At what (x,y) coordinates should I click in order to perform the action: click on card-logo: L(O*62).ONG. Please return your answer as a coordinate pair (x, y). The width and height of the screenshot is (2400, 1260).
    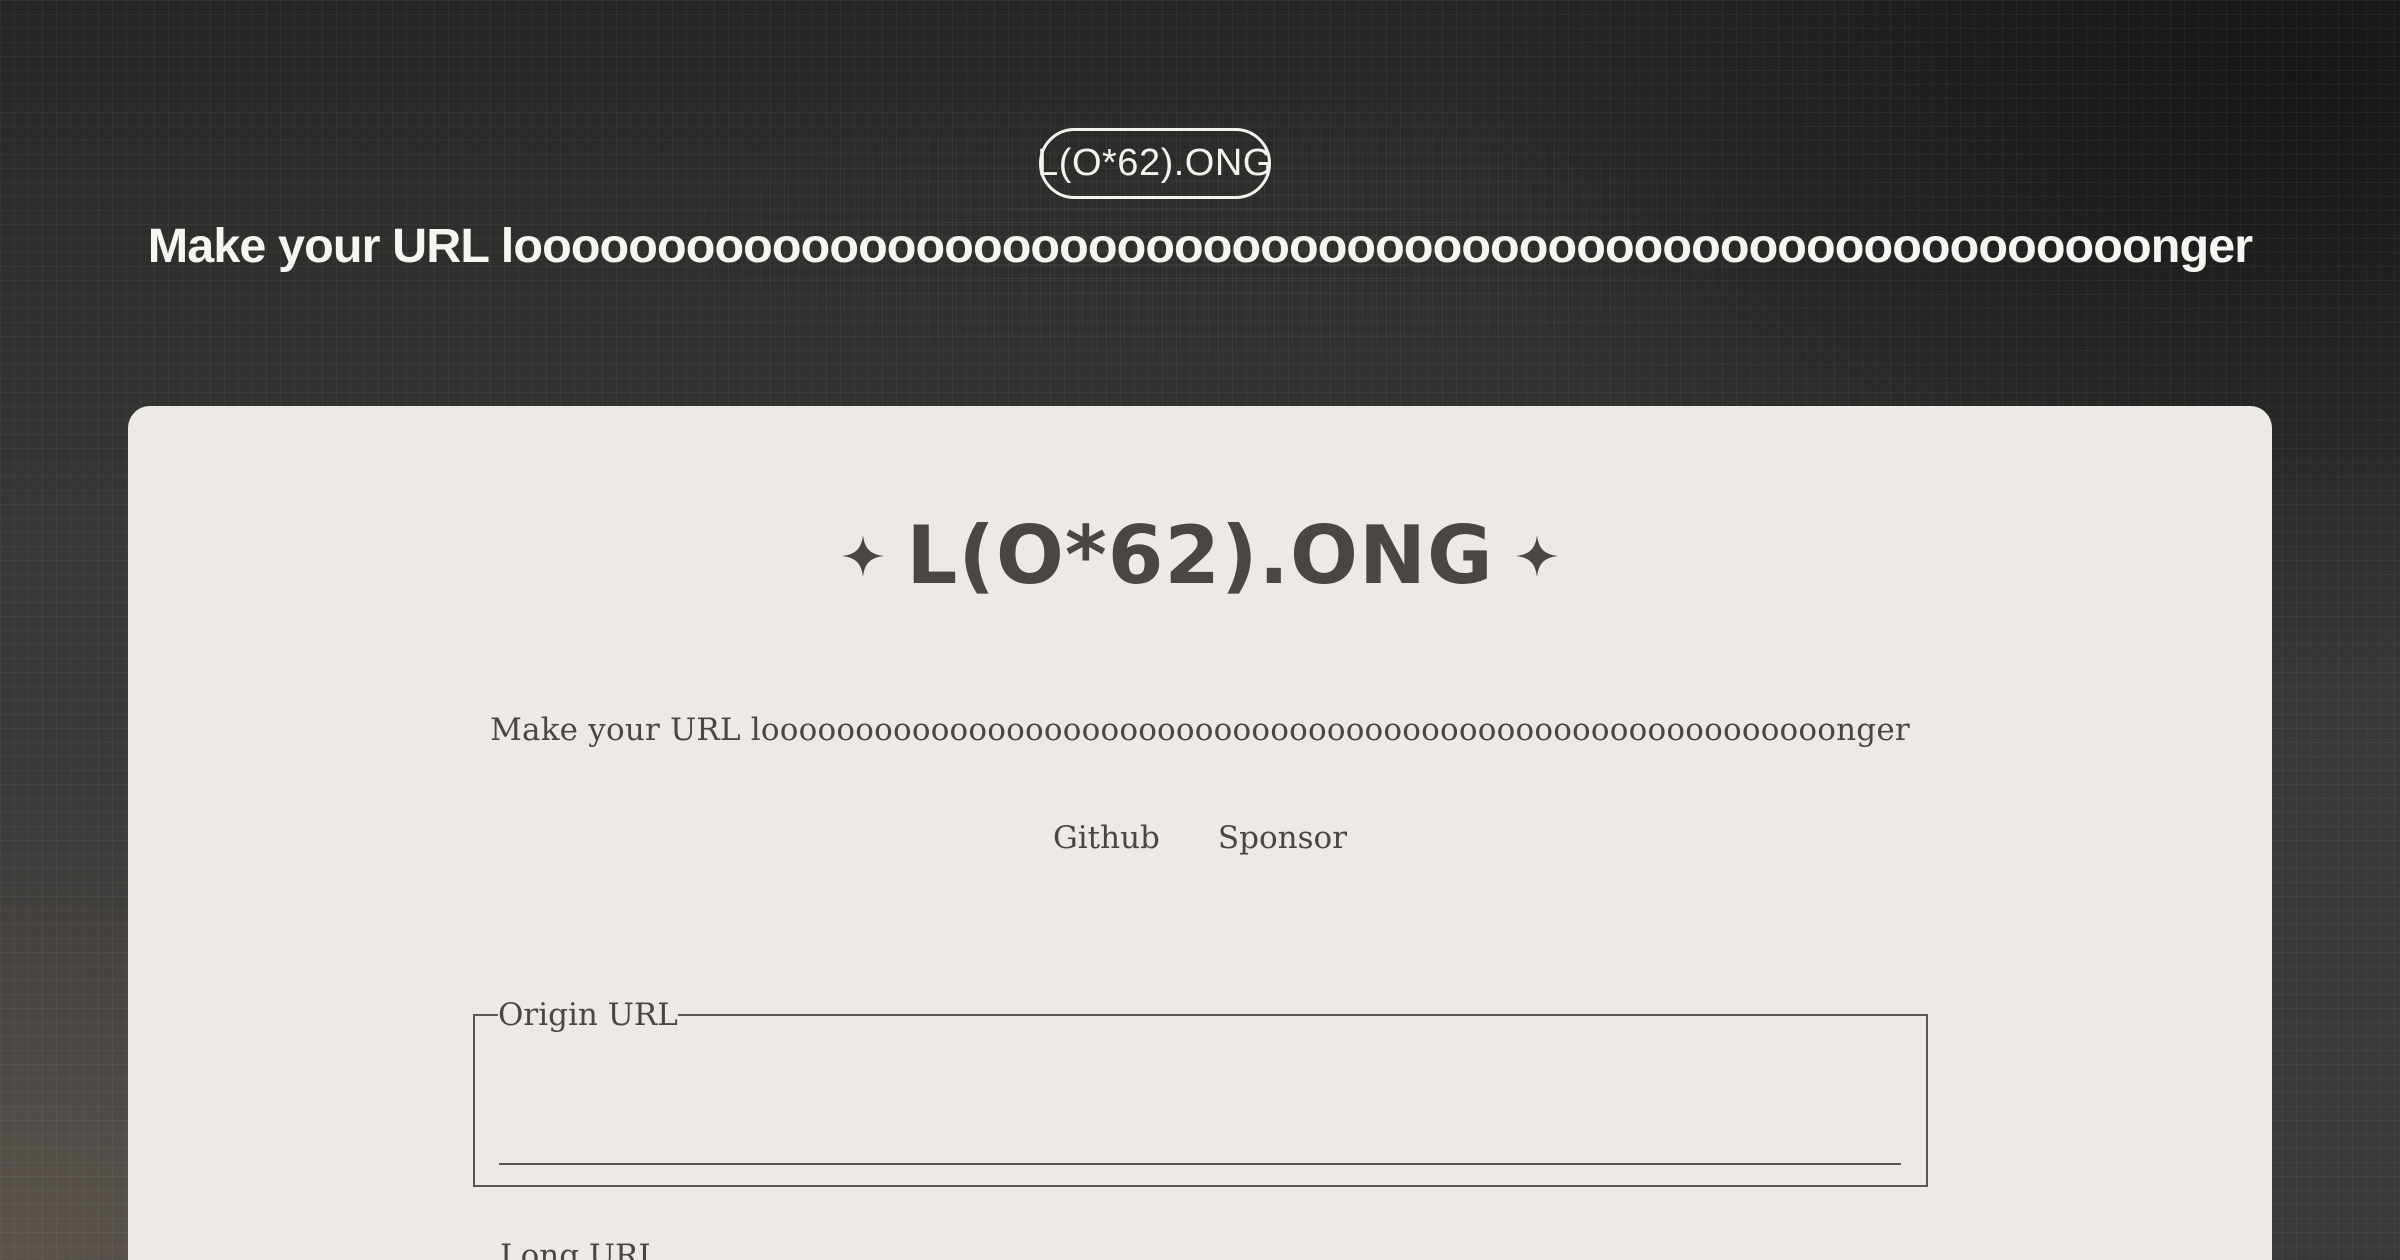
    Looking at the image, I should click on (1200, 556).